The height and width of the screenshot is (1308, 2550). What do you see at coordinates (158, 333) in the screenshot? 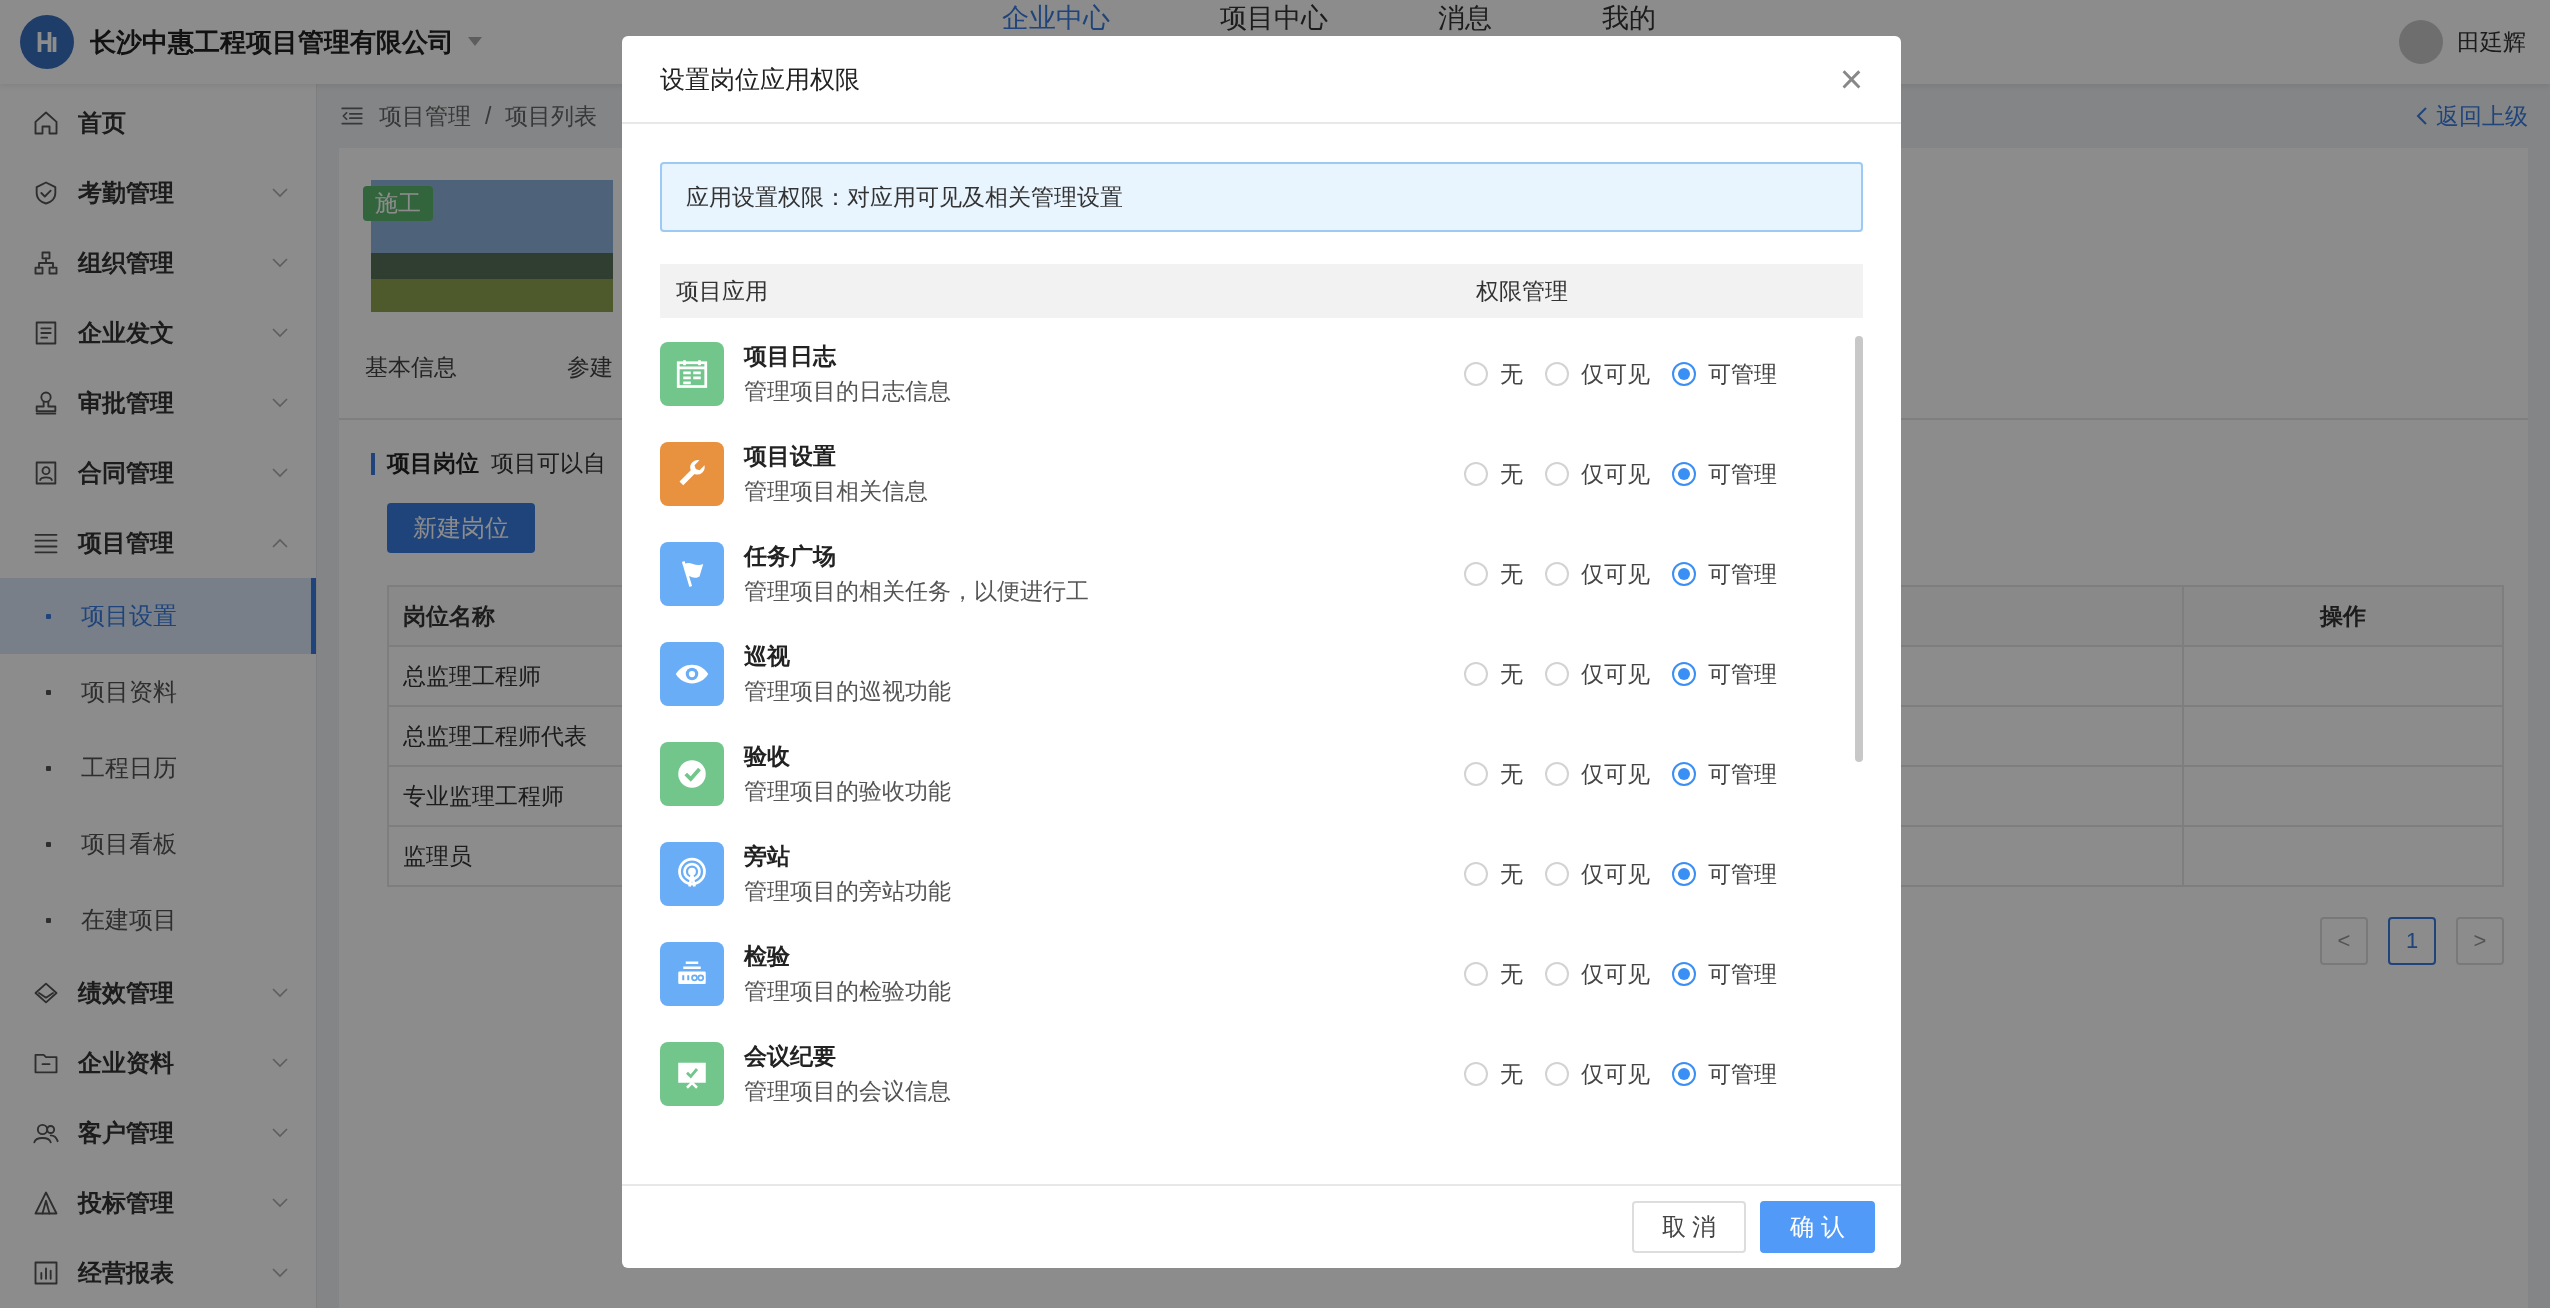
I see `sidebar-item: 企业发文` at bounding box center [158, 333].